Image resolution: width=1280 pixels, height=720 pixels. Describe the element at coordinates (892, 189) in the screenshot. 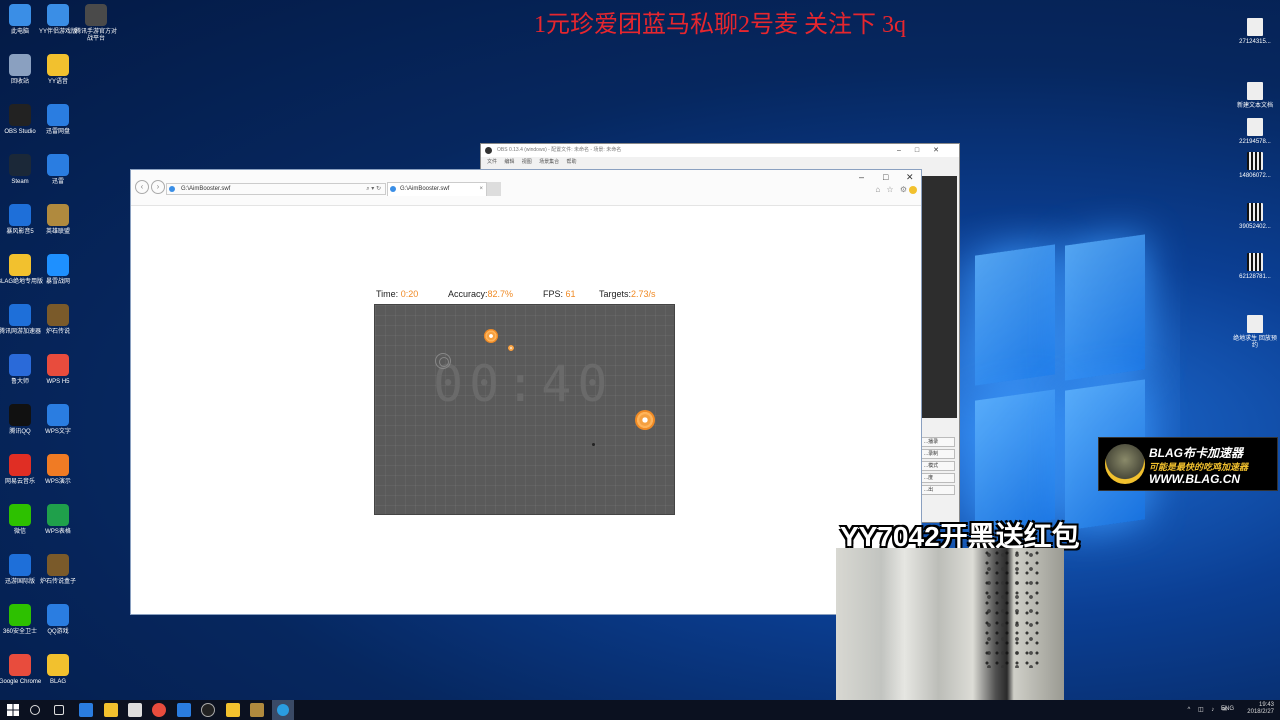

I see `home-star-gear-icons: ⌂ ☆ ⚙` at that location.